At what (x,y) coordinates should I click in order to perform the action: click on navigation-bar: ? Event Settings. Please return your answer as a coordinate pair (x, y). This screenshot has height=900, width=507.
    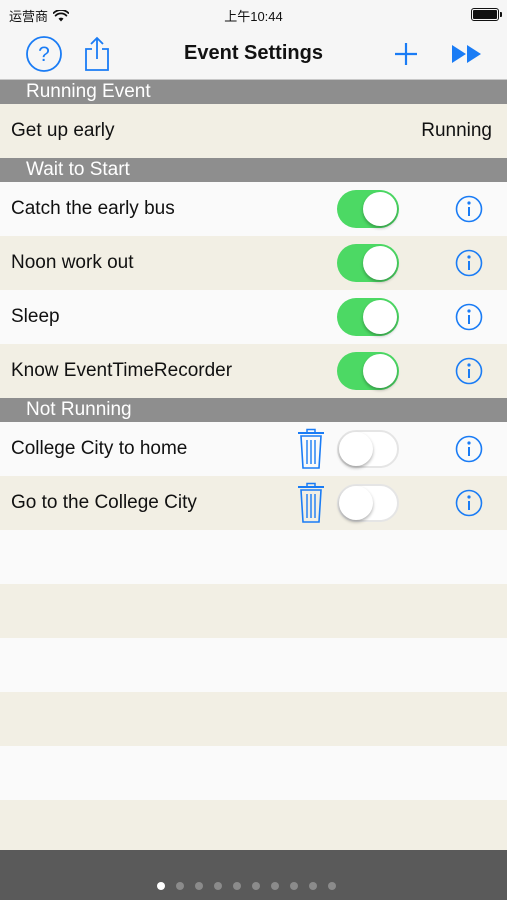
    Looking at the image, I should click on (253, 54).